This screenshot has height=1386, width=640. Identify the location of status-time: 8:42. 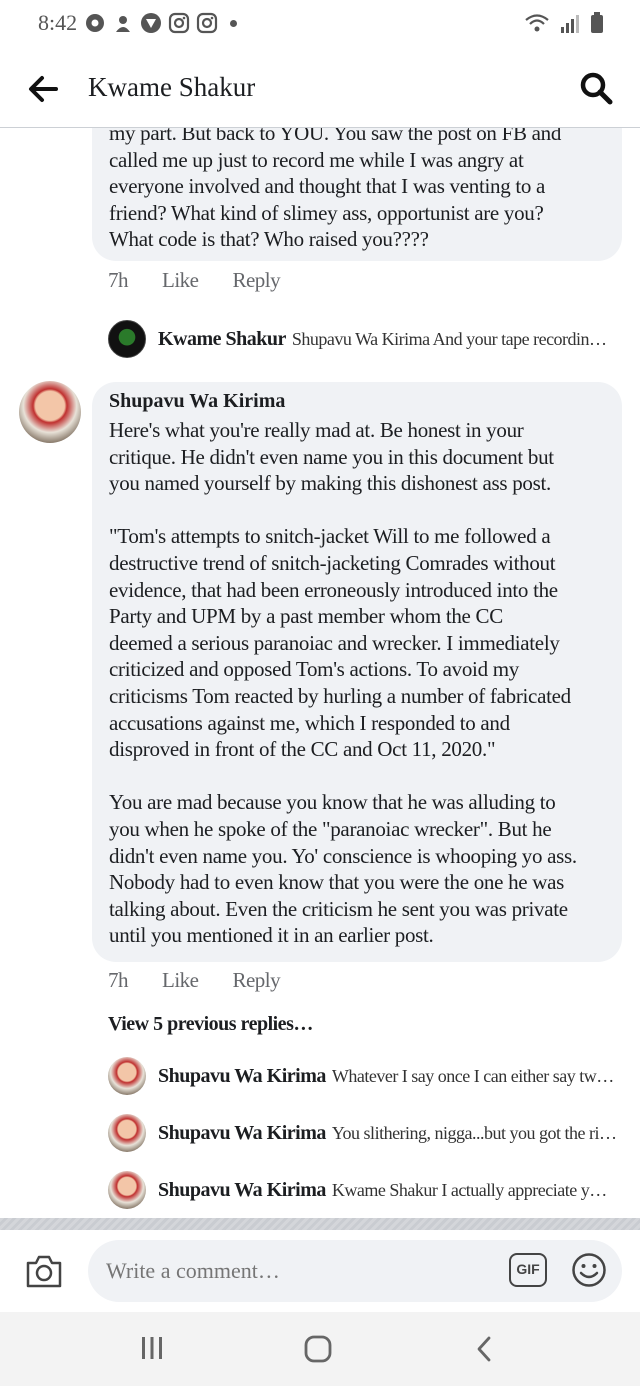
(58, 22).